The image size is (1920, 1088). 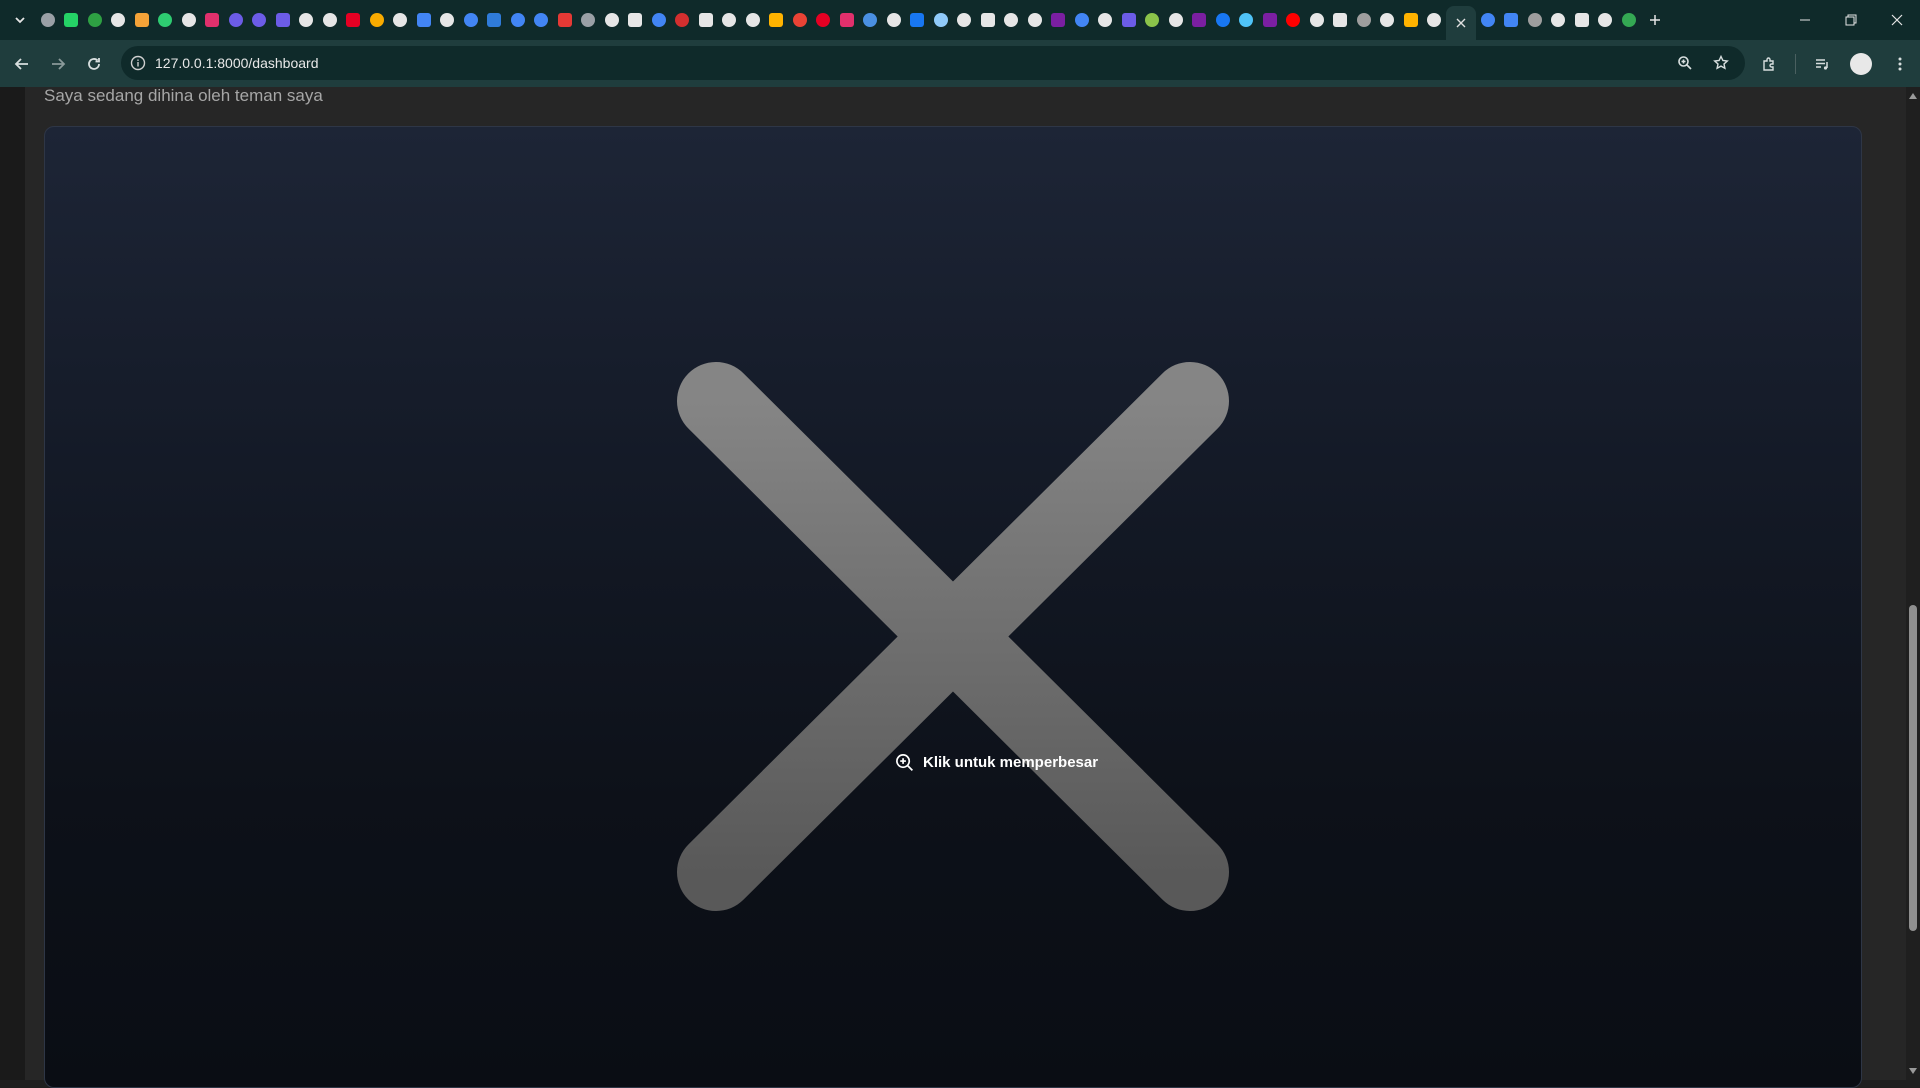 I want to click on close-window-button, so click(x=1897, y=20).